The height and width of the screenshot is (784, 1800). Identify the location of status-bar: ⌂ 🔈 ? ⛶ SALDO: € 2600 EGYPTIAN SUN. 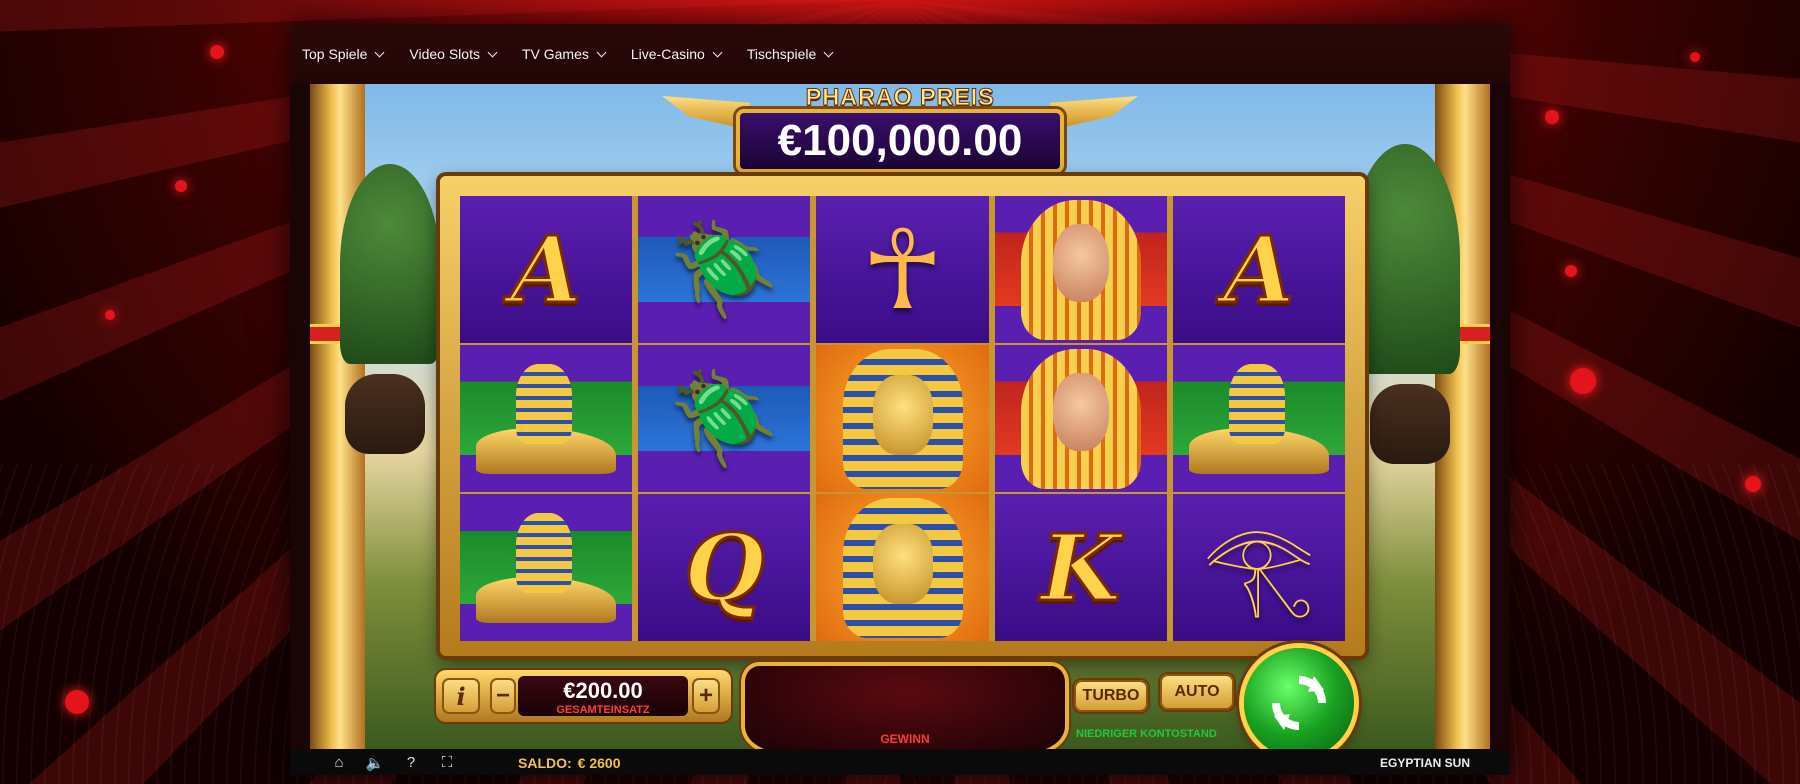
(900, 762).